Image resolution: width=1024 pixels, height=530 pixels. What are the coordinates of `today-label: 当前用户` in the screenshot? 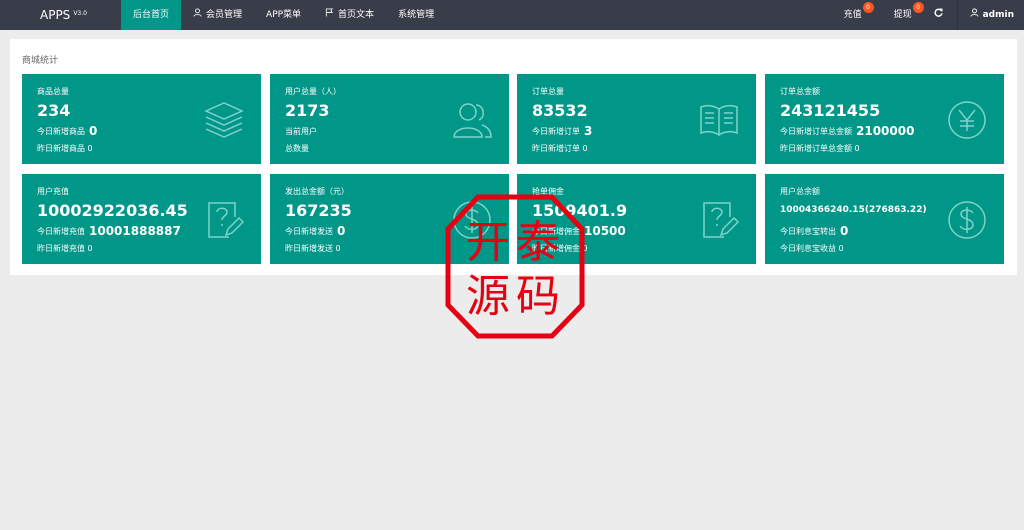 It's located at (301, 131).